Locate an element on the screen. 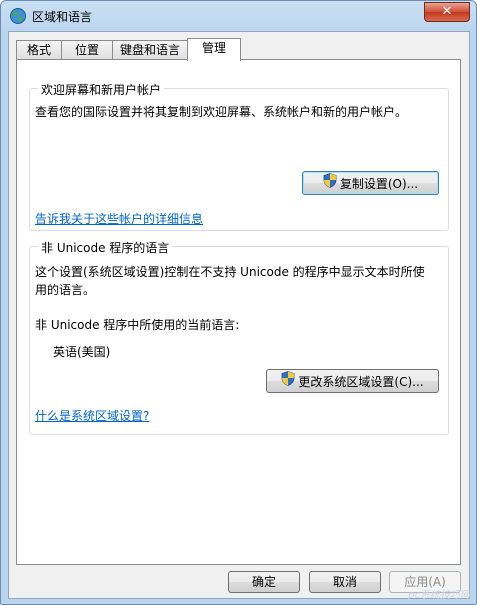 Image resolution: width=477 pixels, height=605 pixels. tab-administrative: 管理 is located at coordinates (214, 49).